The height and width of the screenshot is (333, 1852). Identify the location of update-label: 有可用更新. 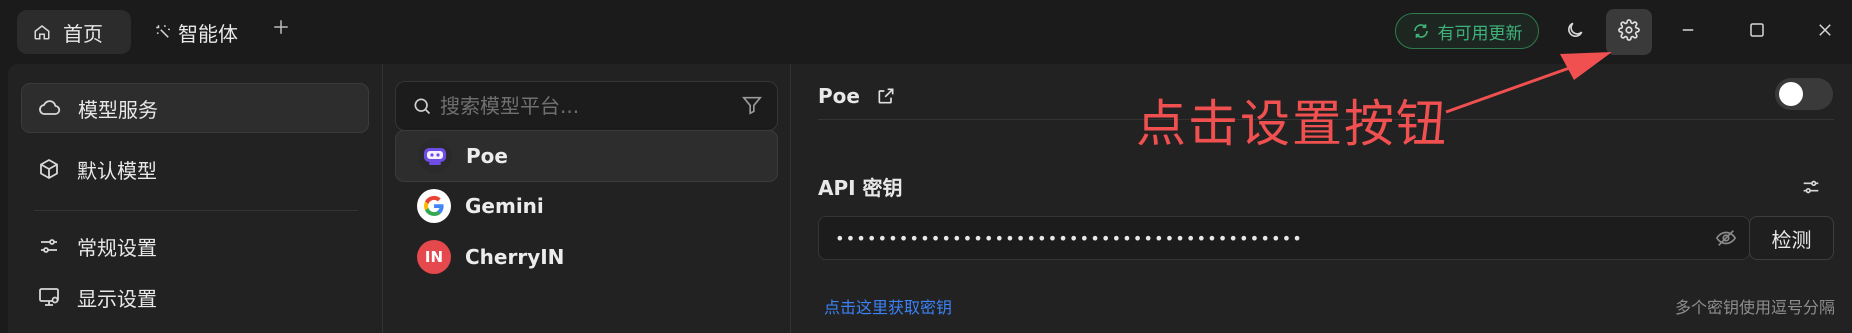
(1480, 33).